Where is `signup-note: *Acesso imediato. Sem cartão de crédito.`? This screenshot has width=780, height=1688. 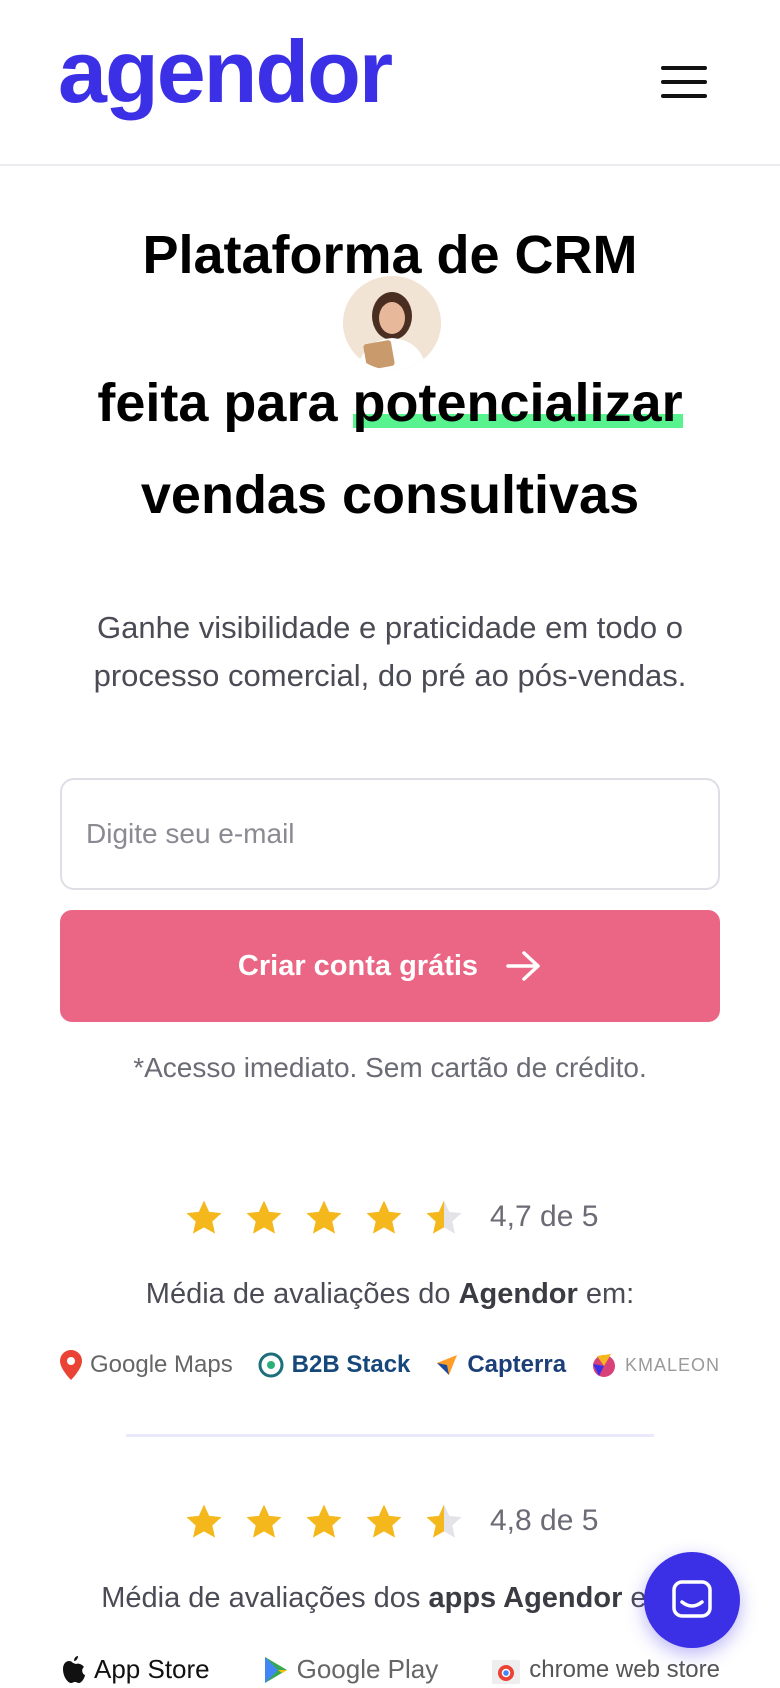 signup-note: *Acesso imediato. Sem cartão de crédito. is located at coordinates (390, 1067).